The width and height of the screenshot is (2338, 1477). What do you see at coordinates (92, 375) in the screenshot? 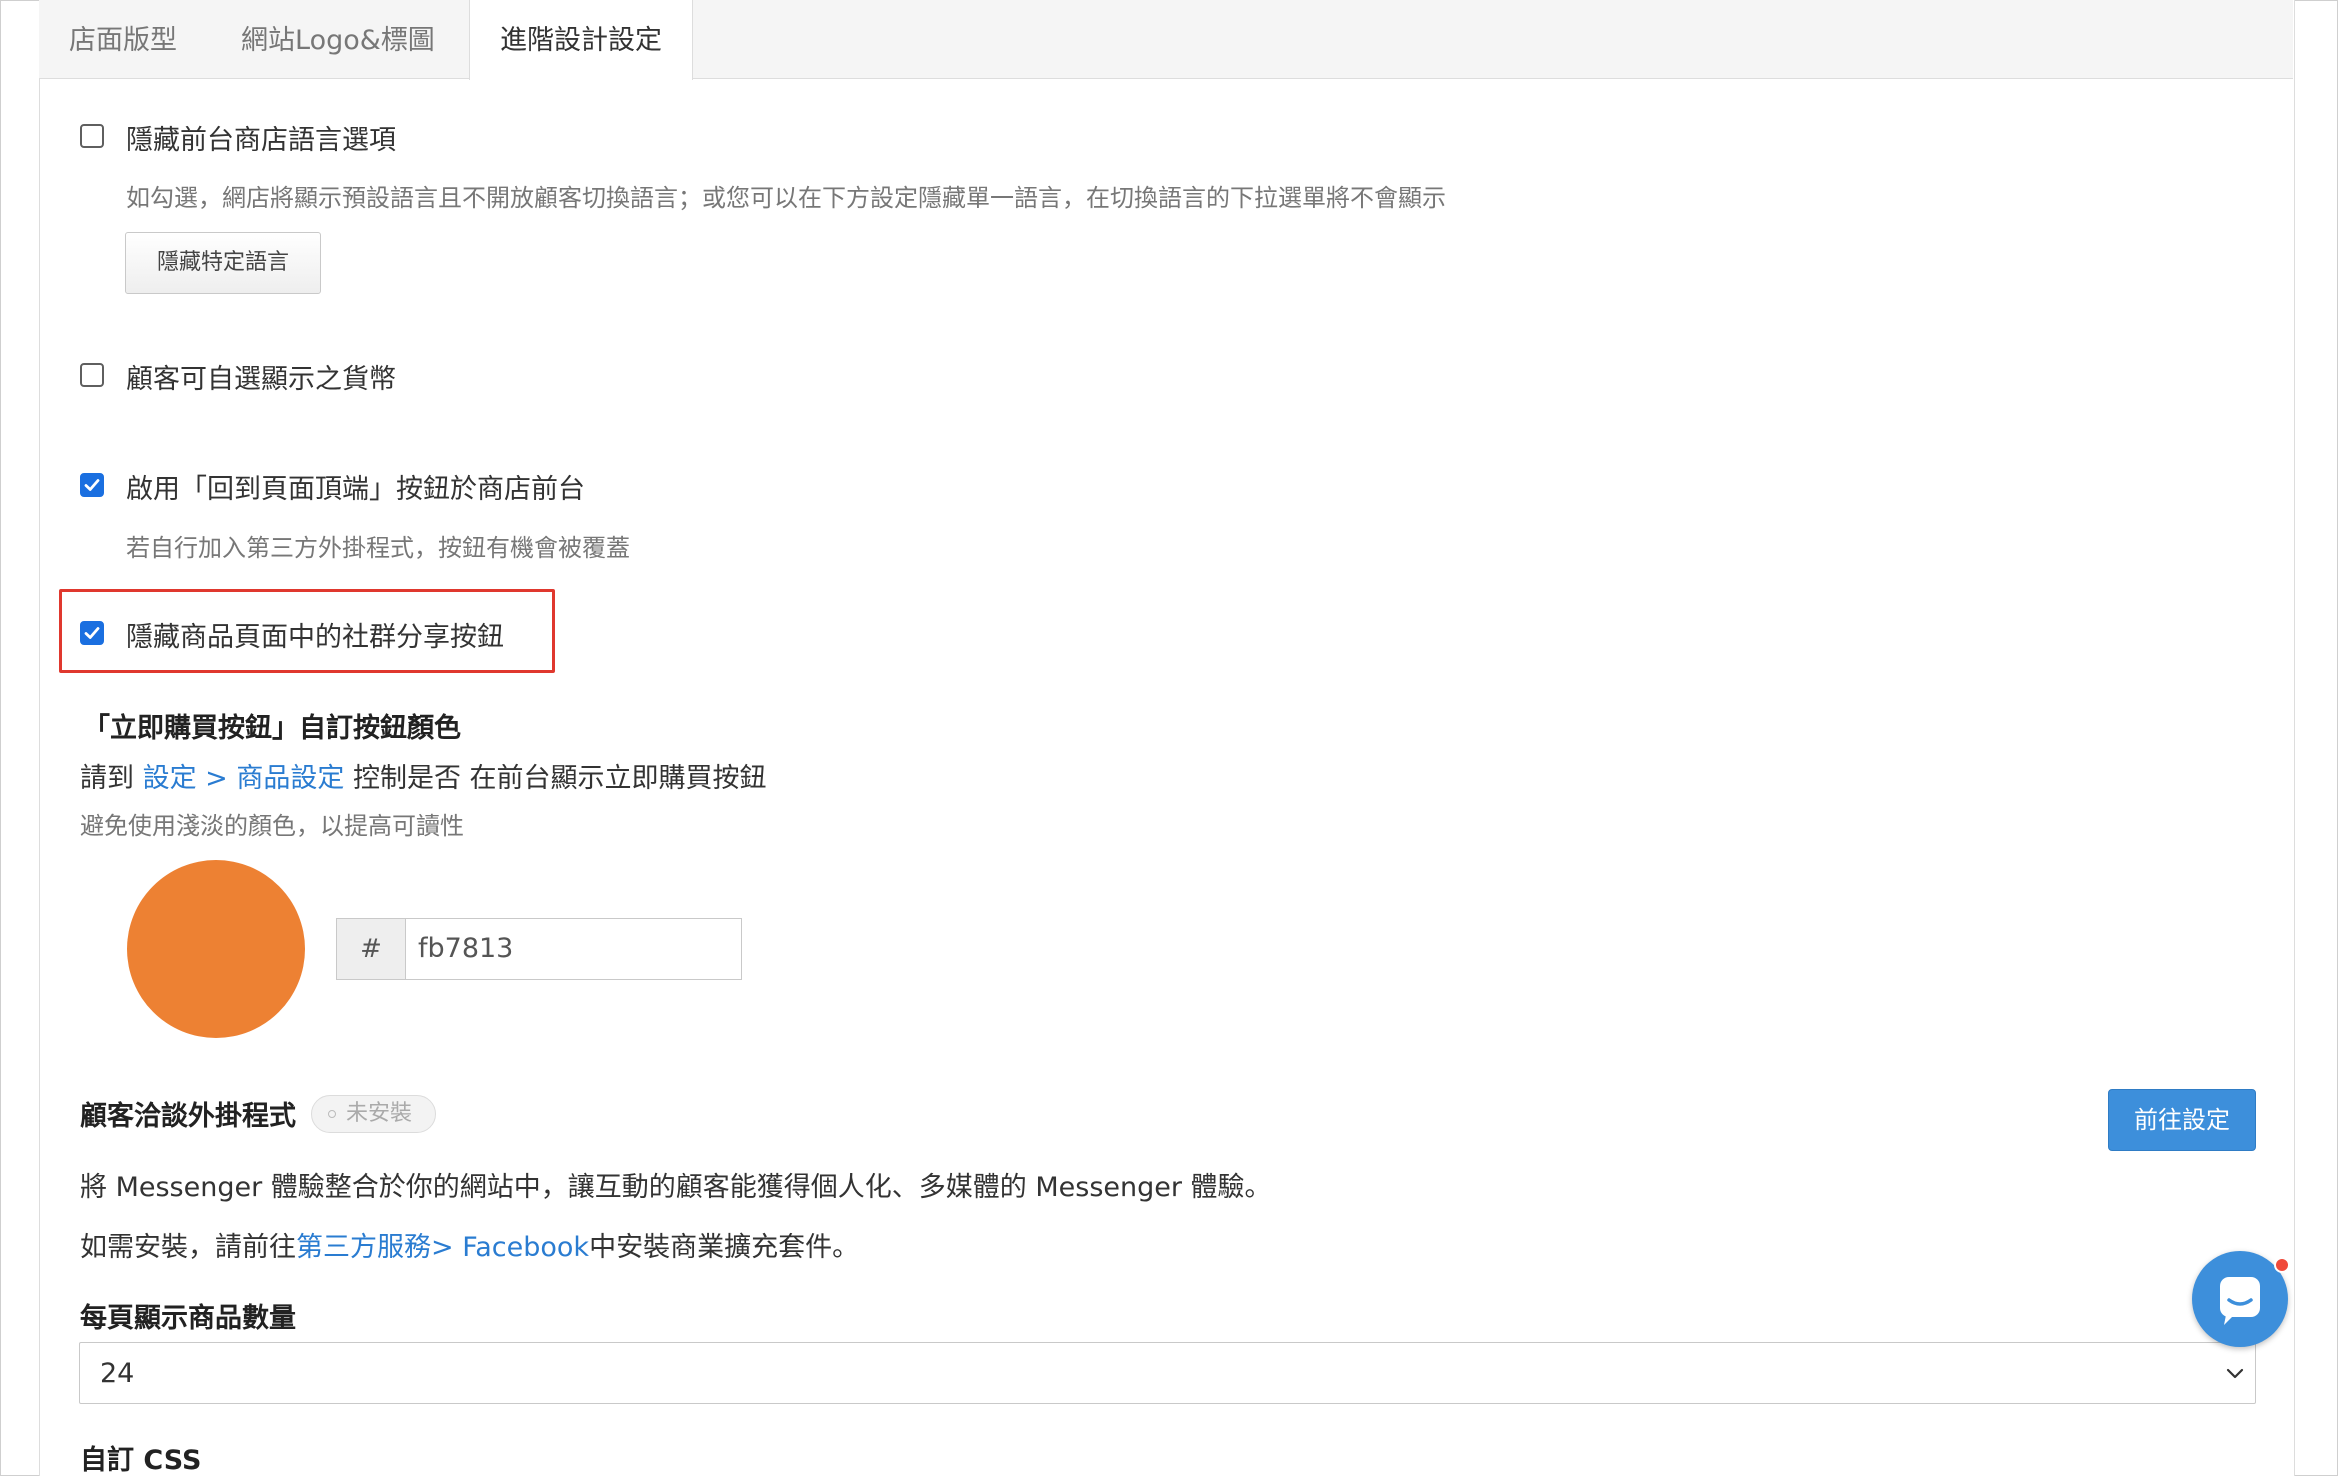
I see `currency-checkbox` at bounding box center [92, 375].